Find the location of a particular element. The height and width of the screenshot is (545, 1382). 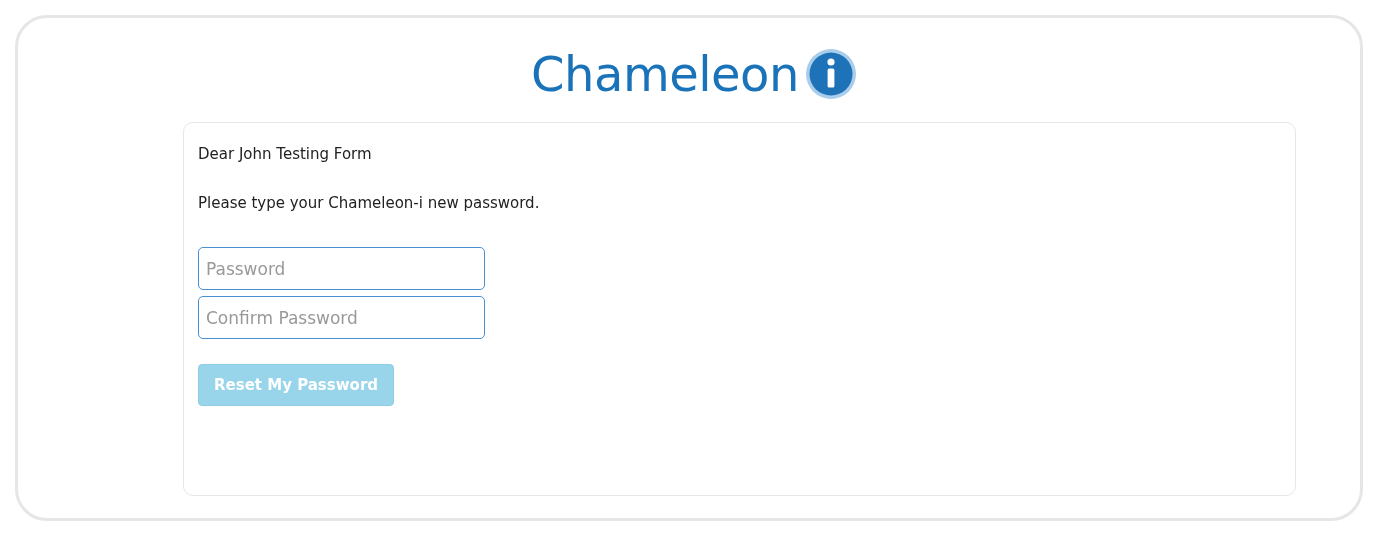

greeting-text: Dear John Testing Form is located at coordinates (285, 154).